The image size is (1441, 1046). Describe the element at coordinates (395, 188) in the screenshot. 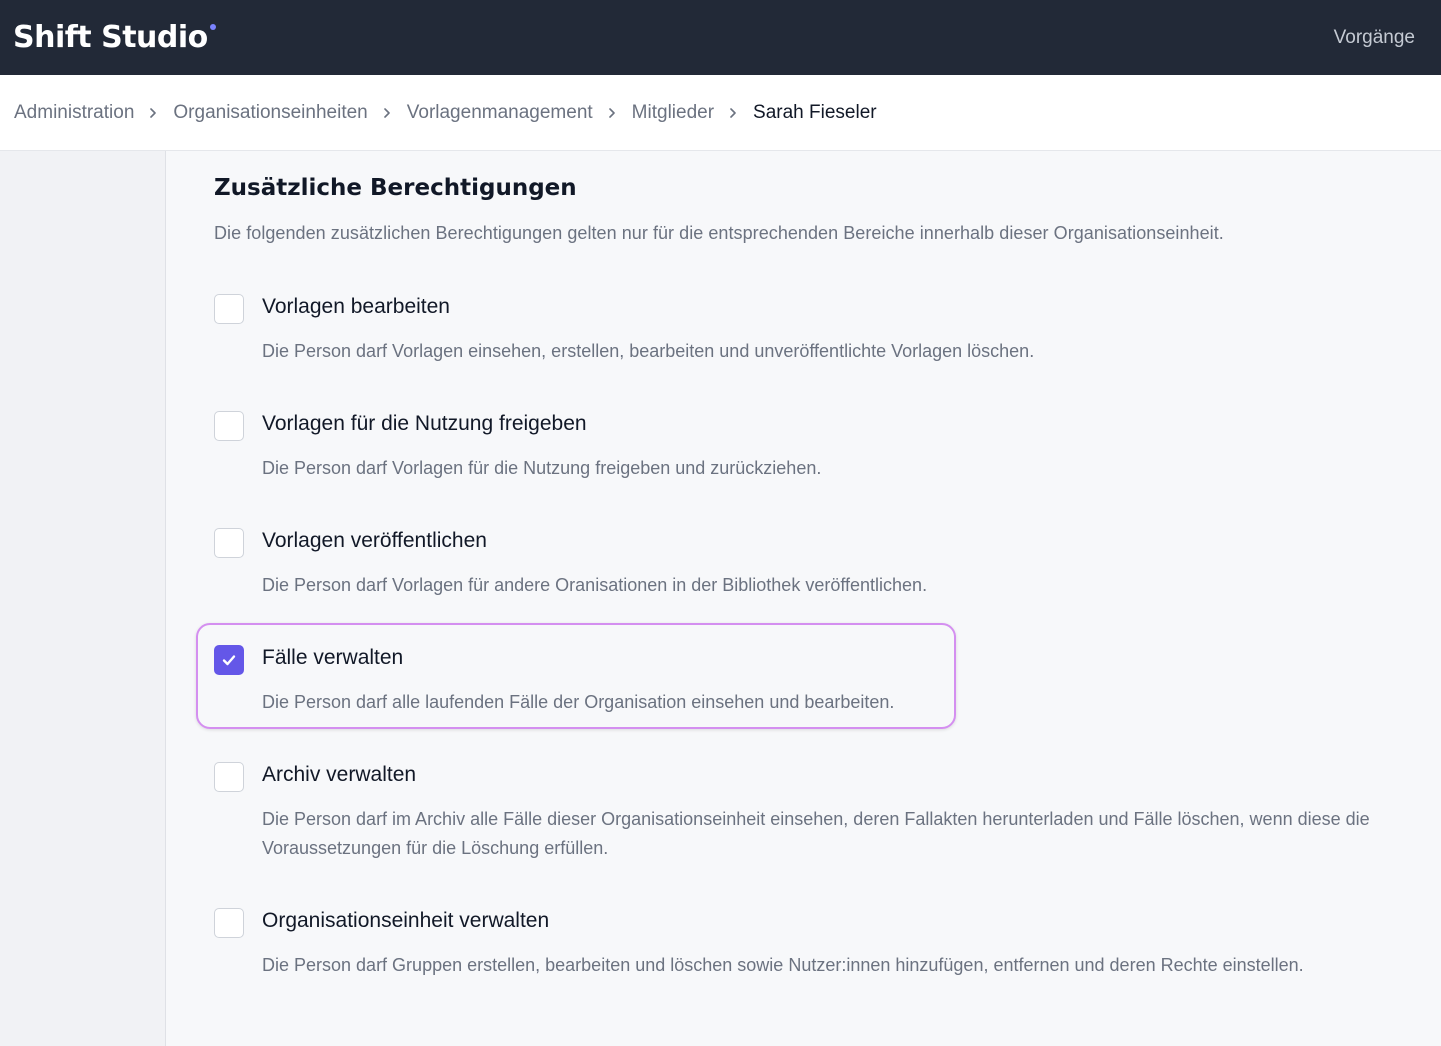

I see `section-title: Zusätzliche Berechtigungen` at that location.